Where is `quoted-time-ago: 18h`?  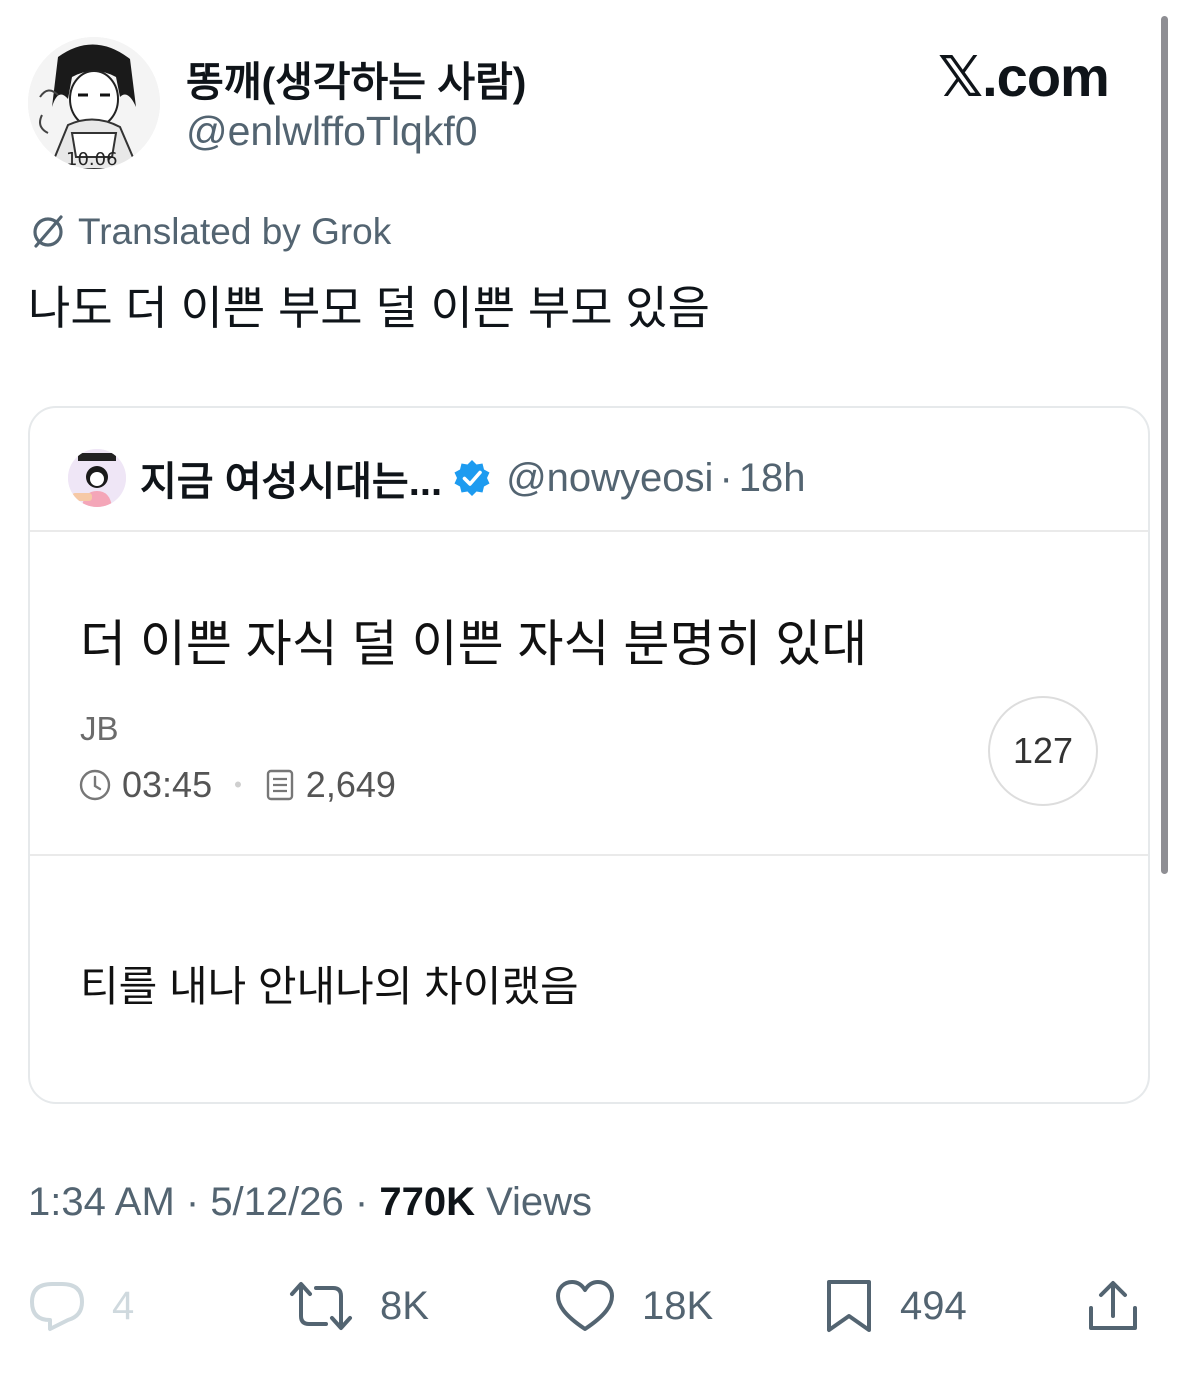 quoted-time-ago: 18h is located at coordinates (772, 478).